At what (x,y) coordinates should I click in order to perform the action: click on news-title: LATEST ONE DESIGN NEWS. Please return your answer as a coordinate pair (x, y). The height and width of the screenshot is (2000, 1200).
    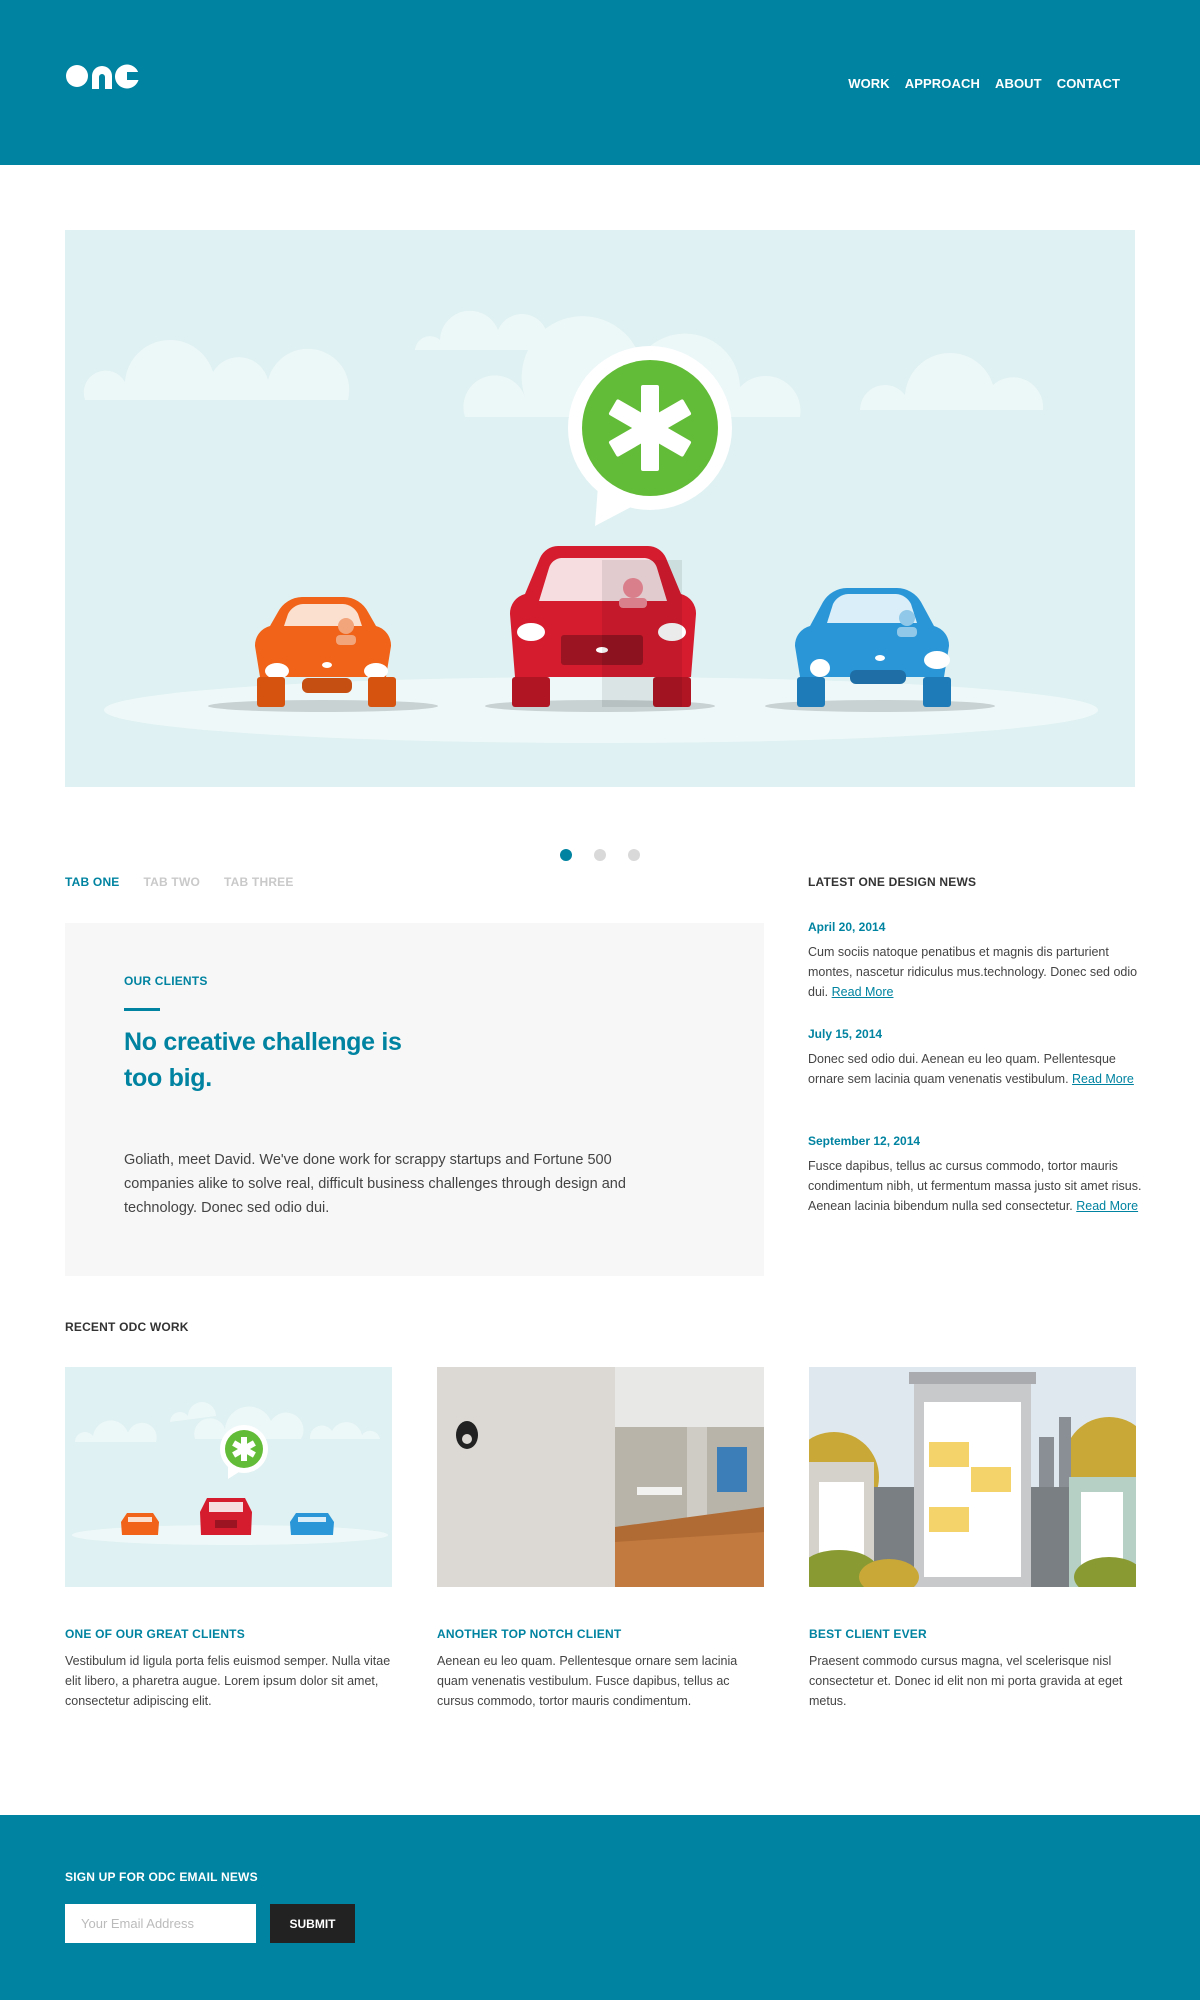
    Looking at the image, I should click on (892, 882).